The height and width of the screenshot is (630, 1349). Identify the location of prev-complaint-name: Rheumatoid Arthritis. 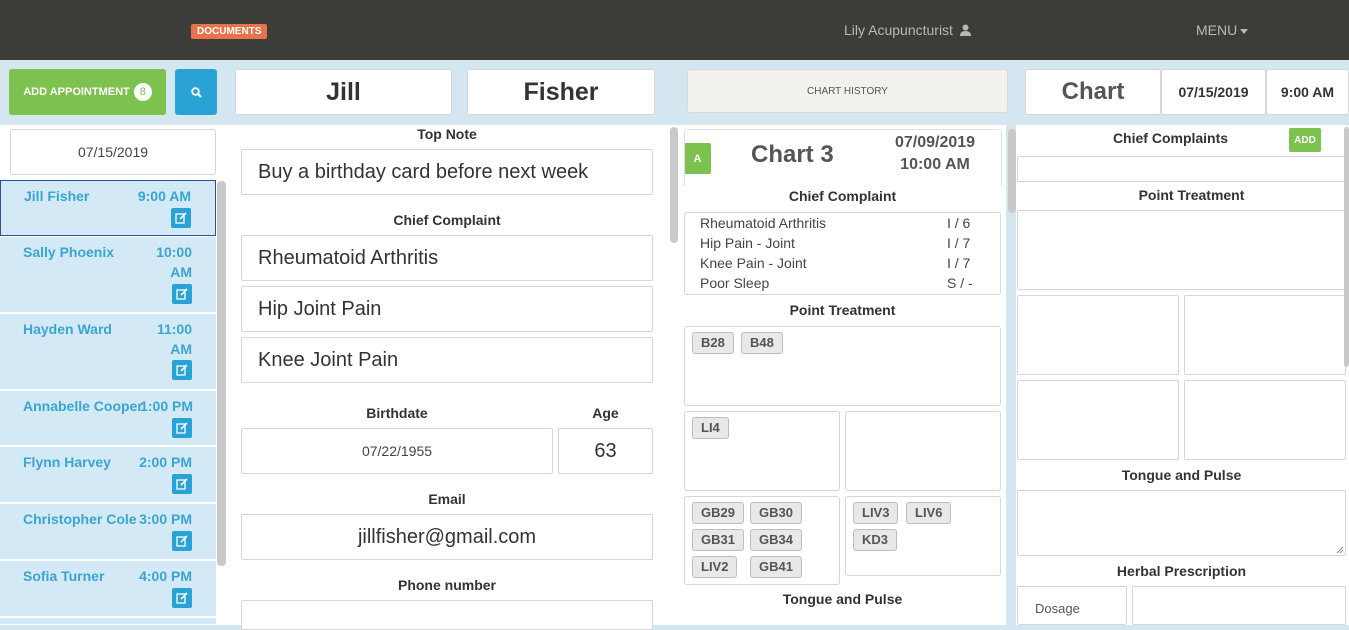
(763, 223).